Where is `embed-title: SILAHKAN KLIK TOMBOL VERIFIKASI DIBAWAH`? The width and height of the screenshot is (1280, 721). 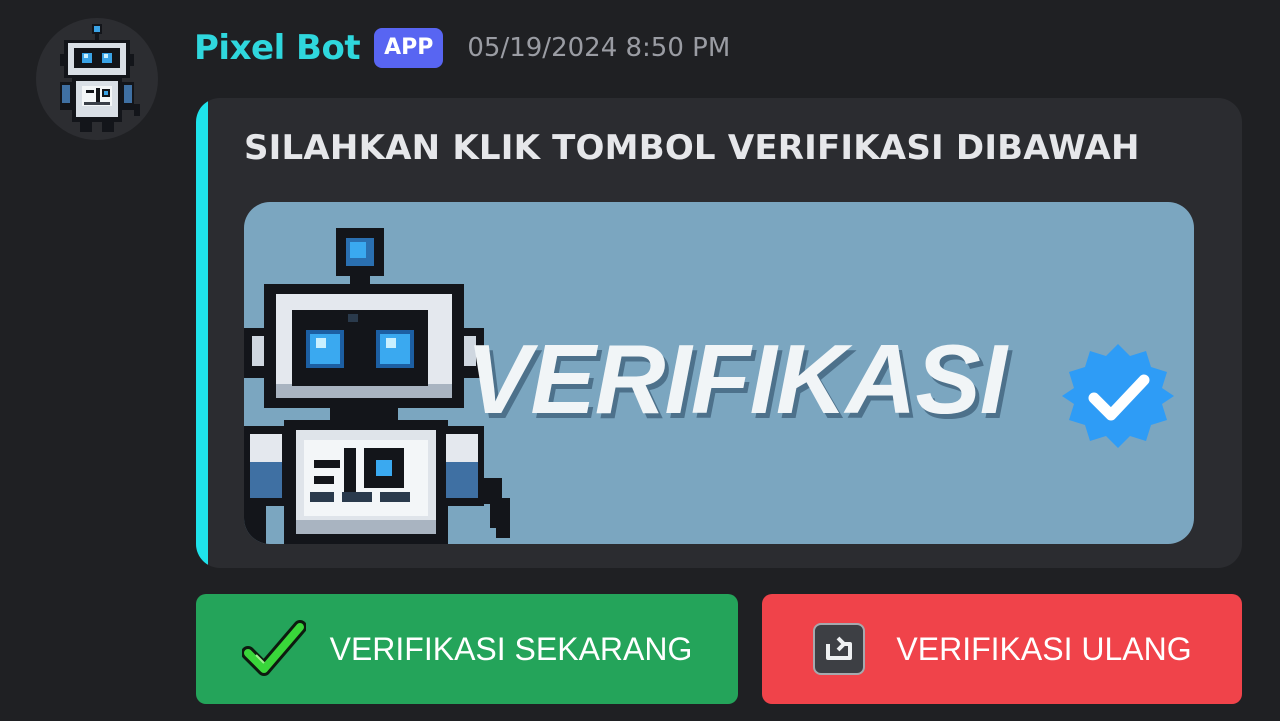 embed-title: SILAHKAN KLIK TOMBOL VERIFIKASI DIBAWAH is located at coordinates (692, 148).